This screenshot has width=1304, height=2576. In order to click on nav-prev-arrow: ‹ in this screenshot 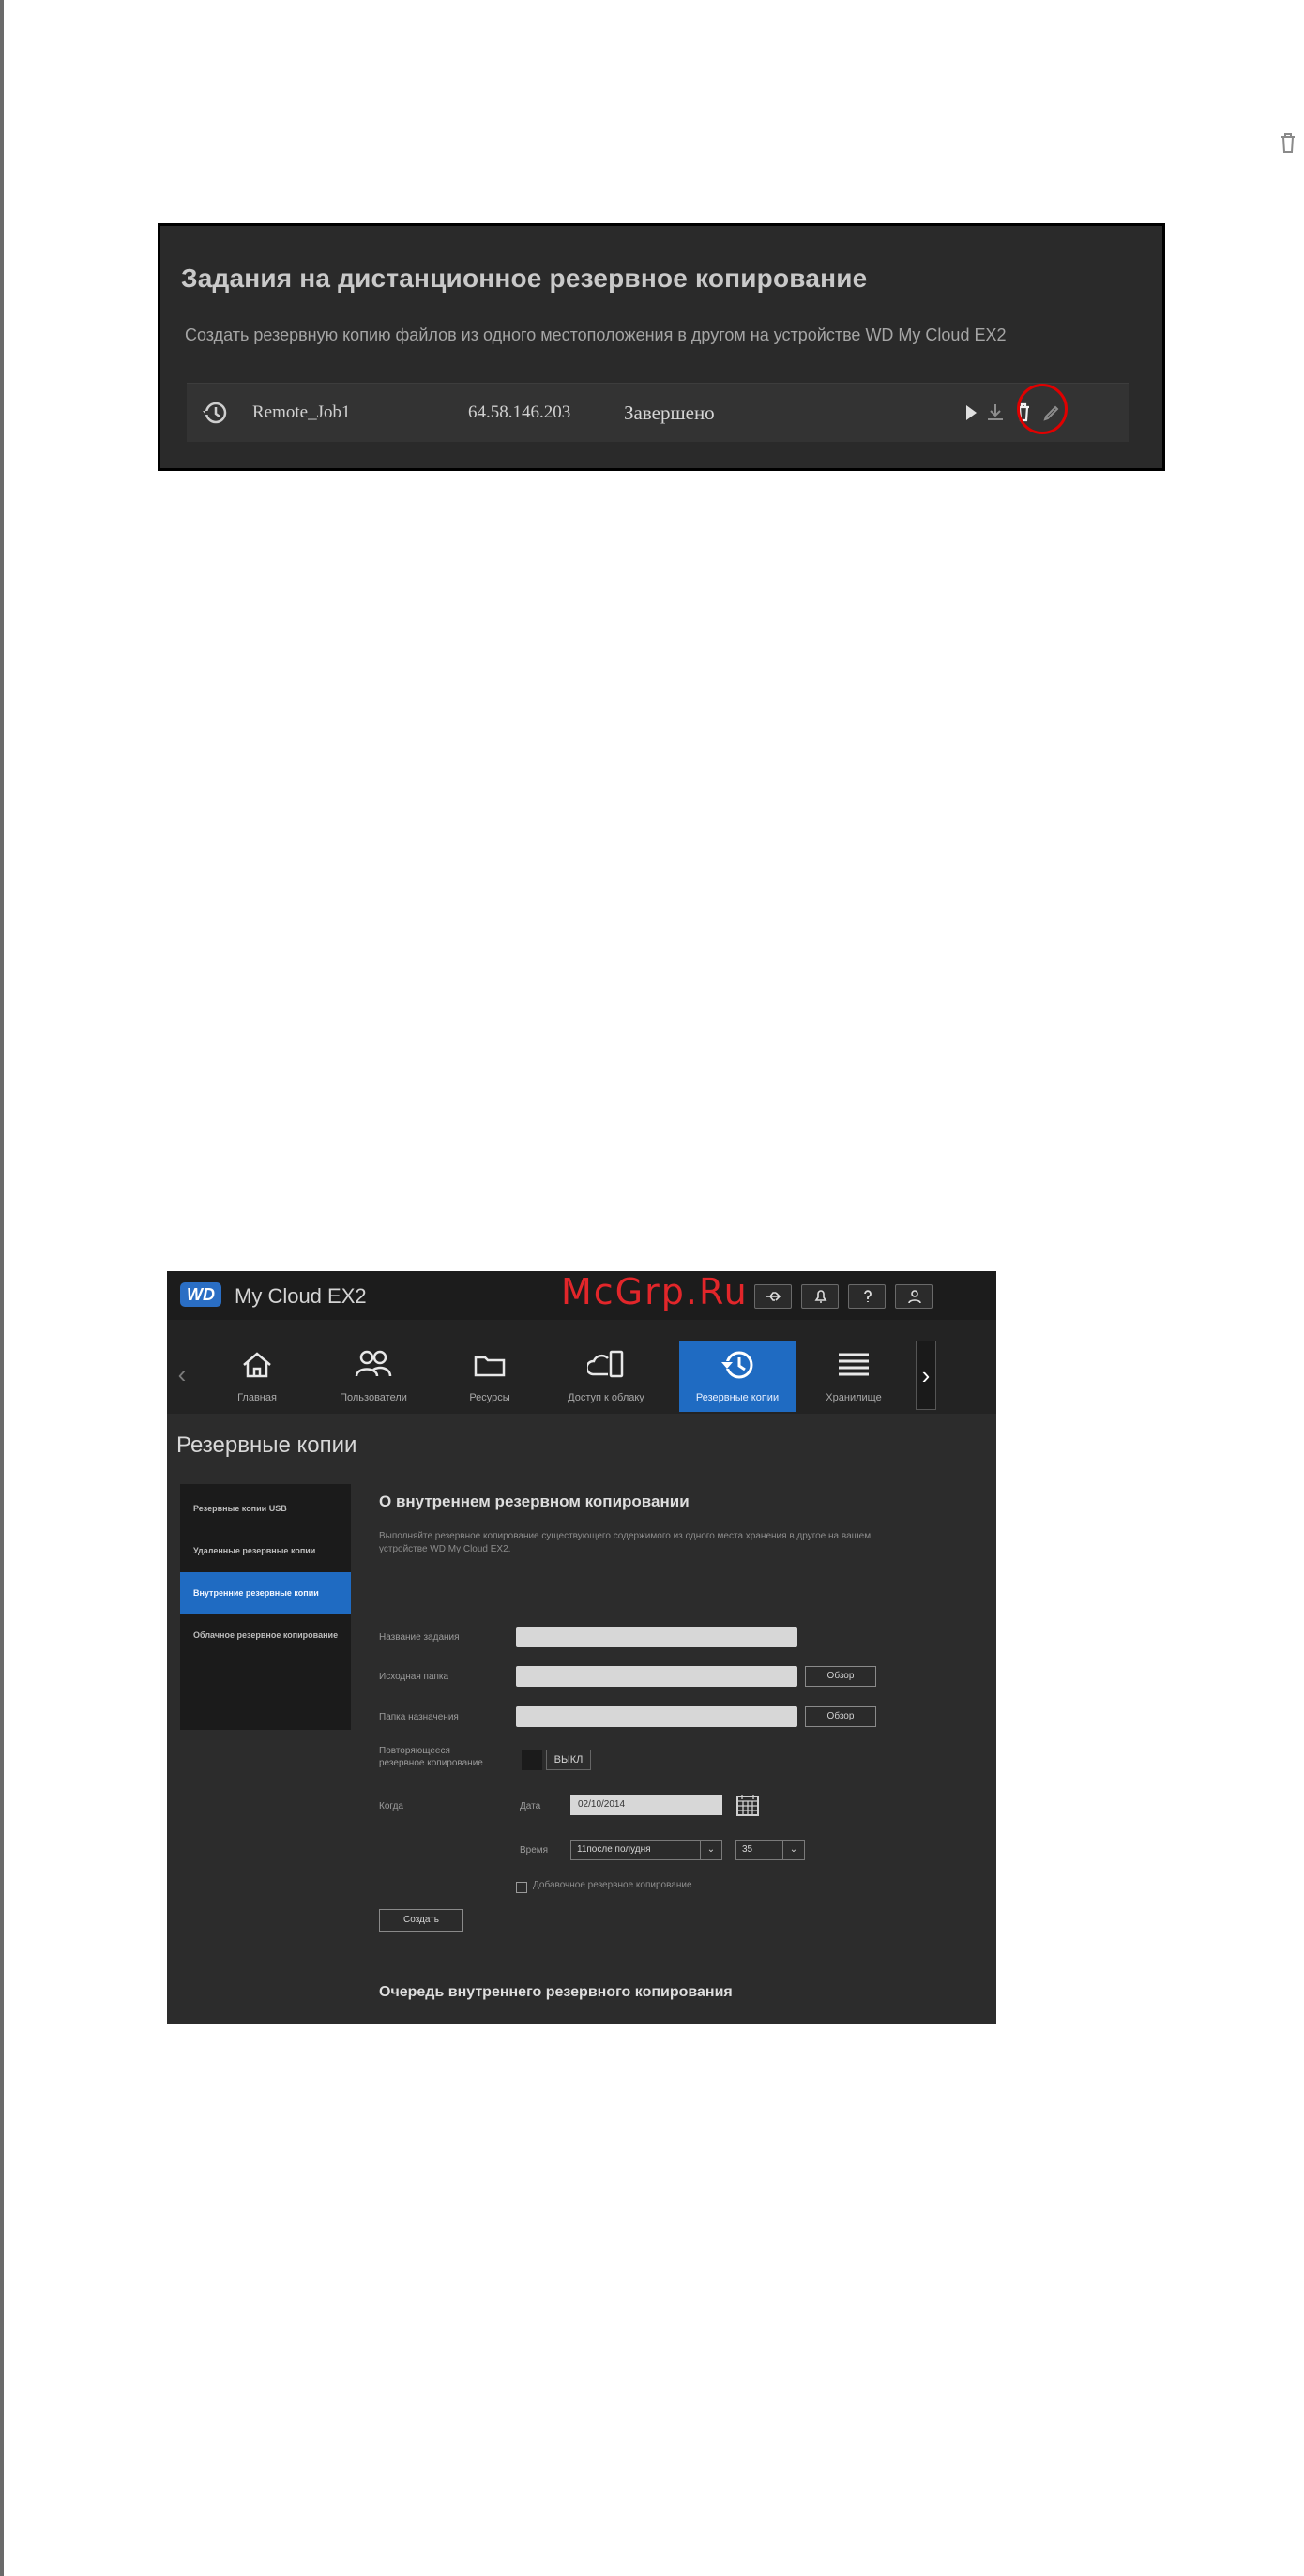, I will do `click(182, 1374)`.